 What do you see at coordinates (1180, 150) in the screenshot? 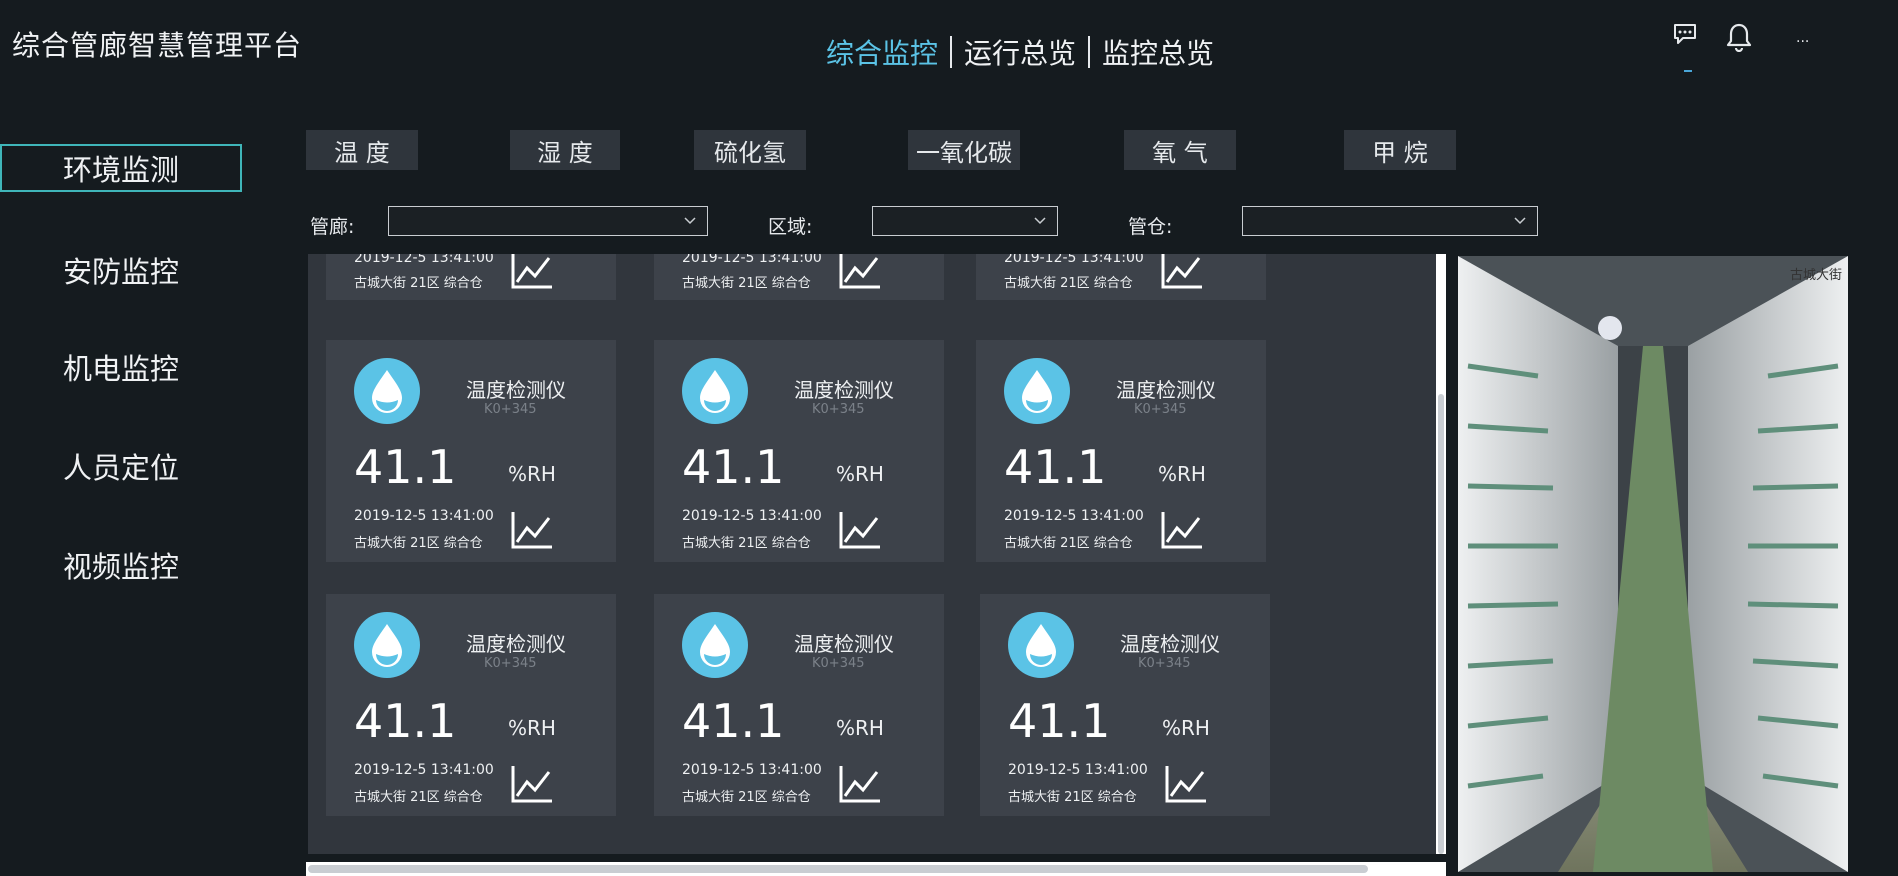
I see `tab-oxygen: 氧 气` at bounding box center [1180, 150].